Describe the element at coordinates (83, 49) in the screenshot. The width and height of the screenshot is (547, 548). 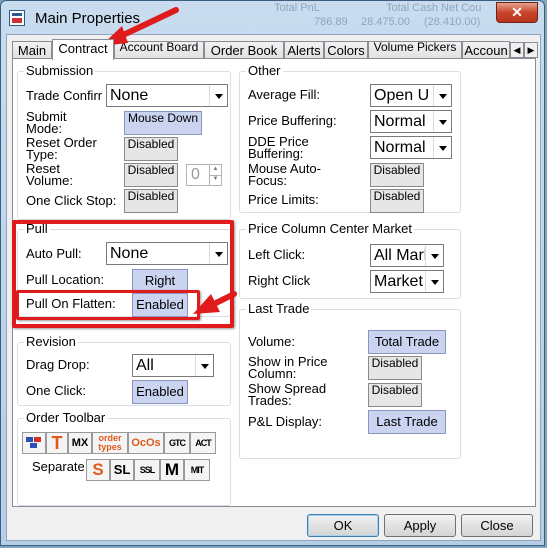
I see `tab-contract: Contract` at that location.